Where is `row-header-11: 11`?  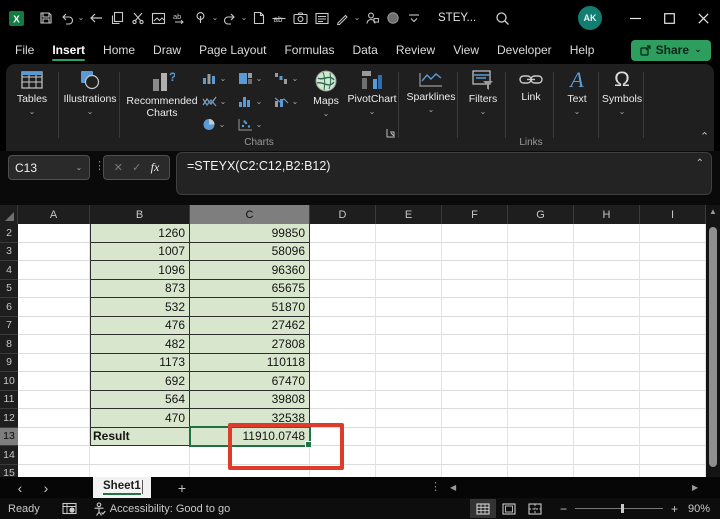
row-header-11: 11 is located at coordinates (9, 399).